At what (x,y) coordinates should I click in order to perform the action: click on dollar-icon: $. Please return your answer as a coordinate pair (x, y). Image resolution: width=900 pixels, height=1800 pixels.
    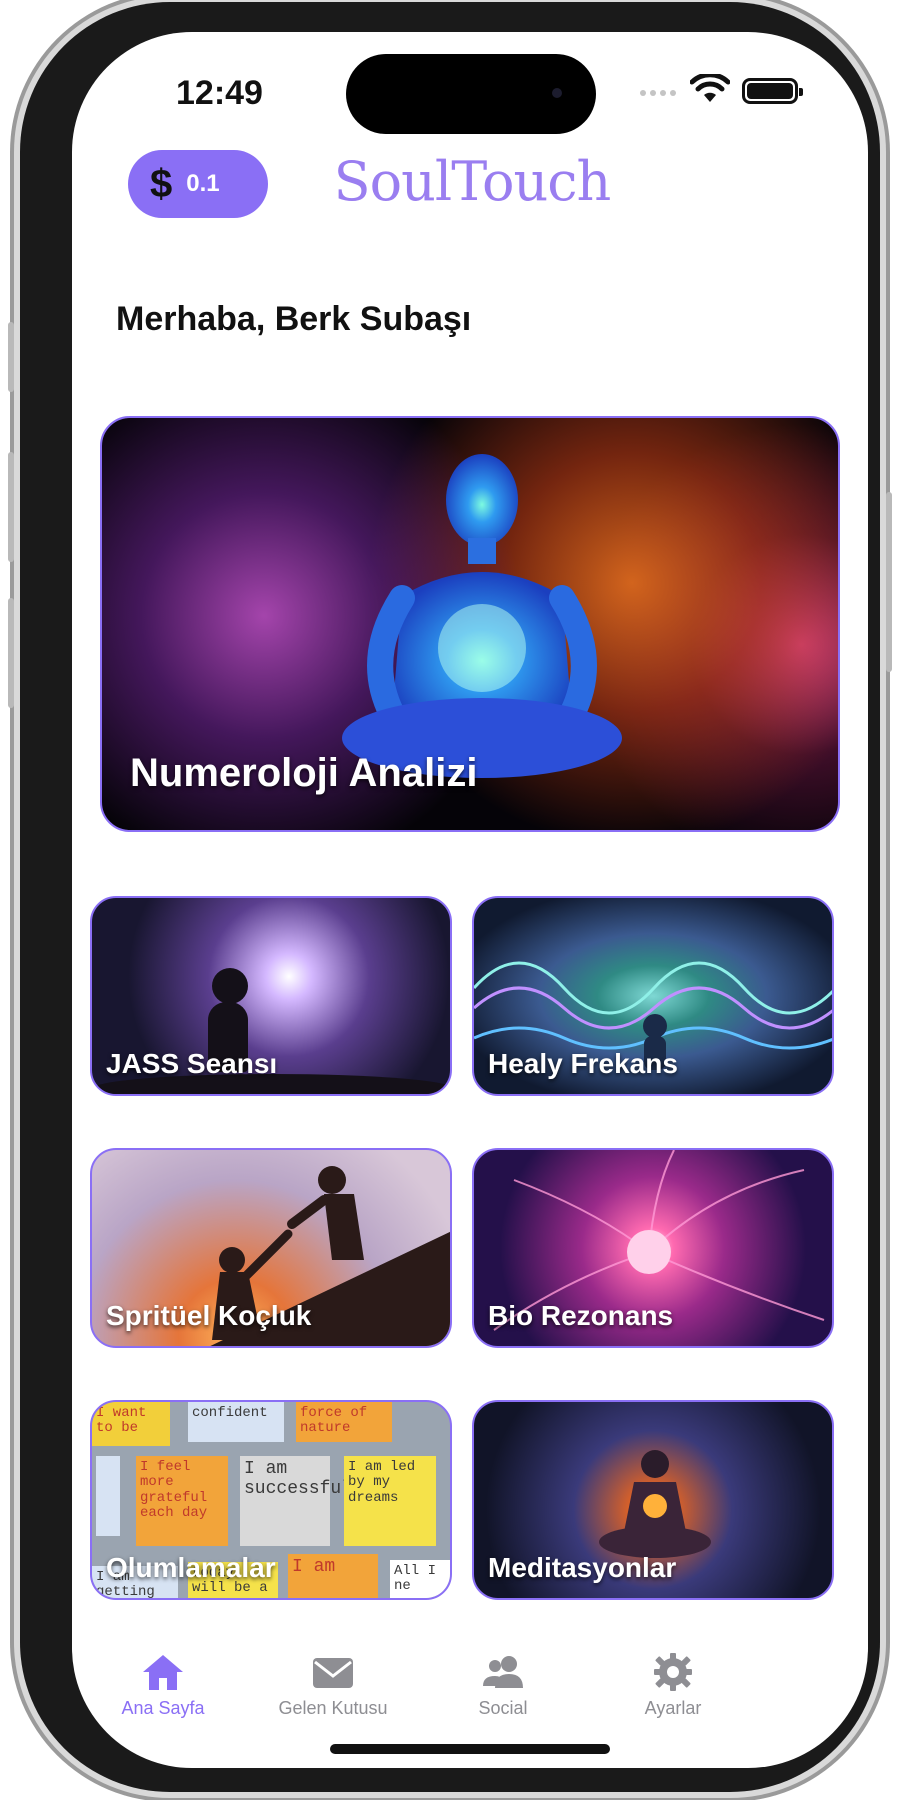
    Looking at the image, I should click on (161, 184).